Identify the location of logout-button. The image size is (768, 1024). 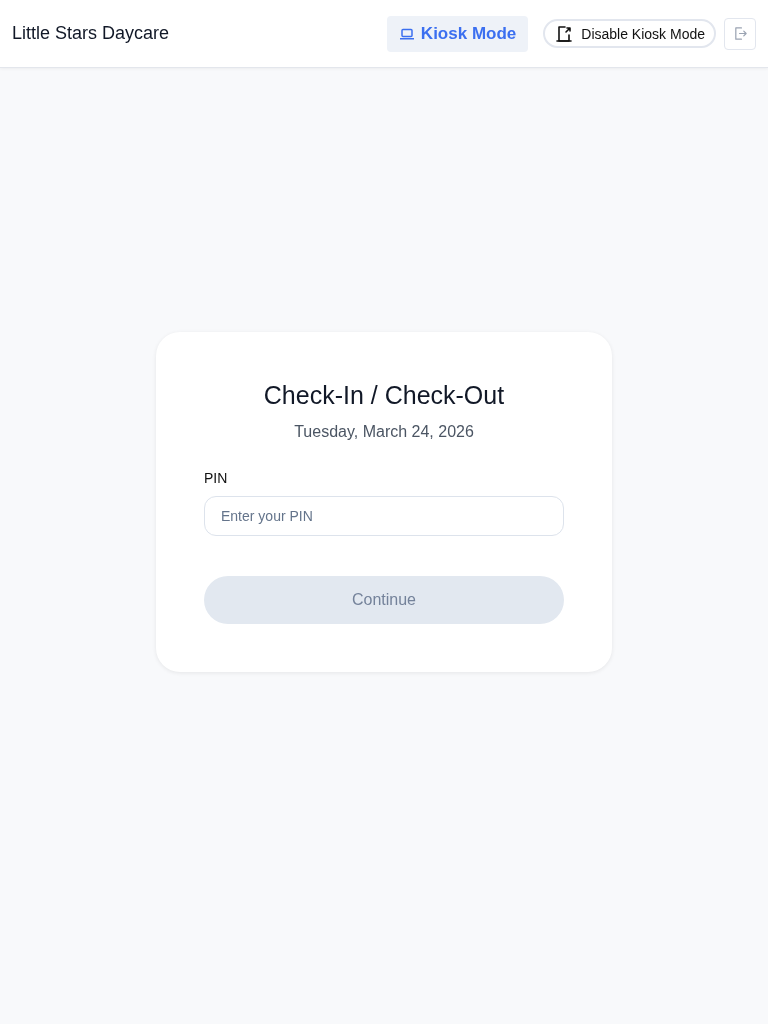
(740, 33).